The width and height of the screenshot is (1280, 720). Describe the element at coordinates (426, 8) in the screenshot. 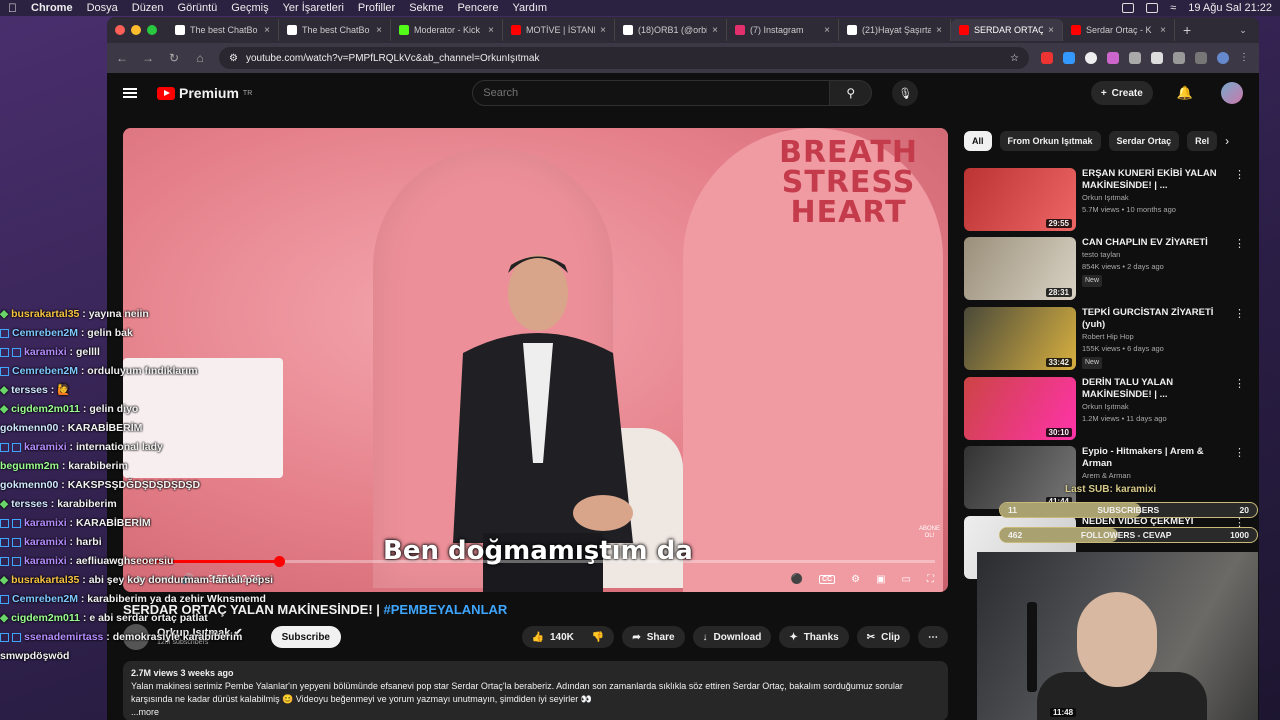

I see `menu-sekme: Sekme` at that location.